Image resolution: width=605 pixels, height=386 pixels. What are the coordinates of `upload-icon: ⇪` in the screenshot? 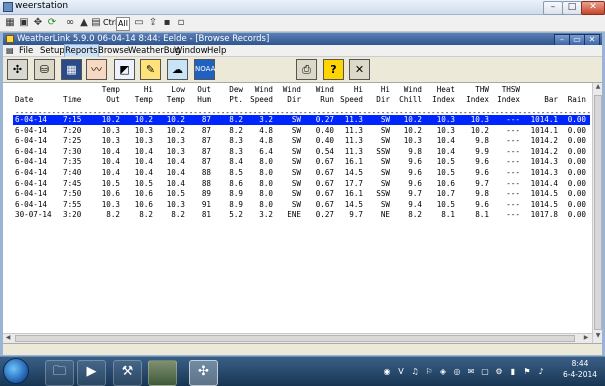 It's located at (153, 23).